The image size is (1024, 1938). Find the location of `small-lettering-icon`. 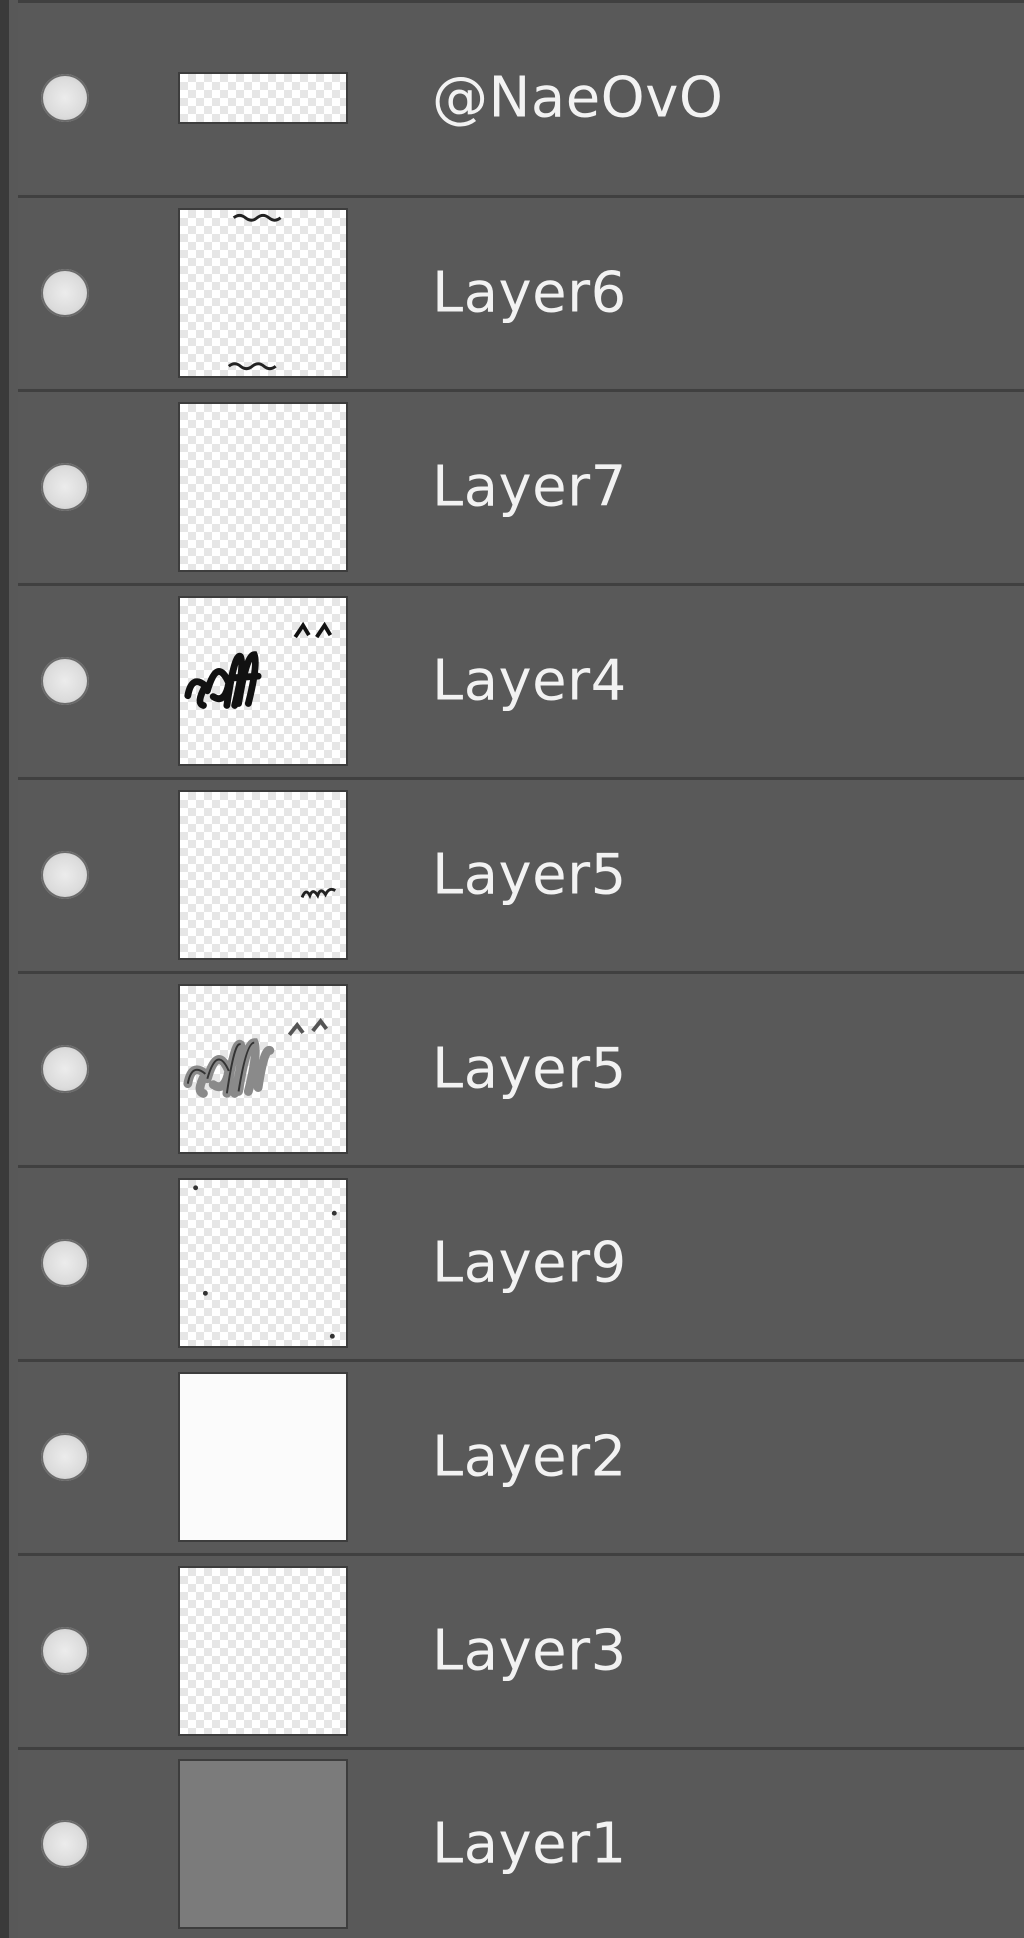

small-lettering-icon is located at coordinates (318, 893).